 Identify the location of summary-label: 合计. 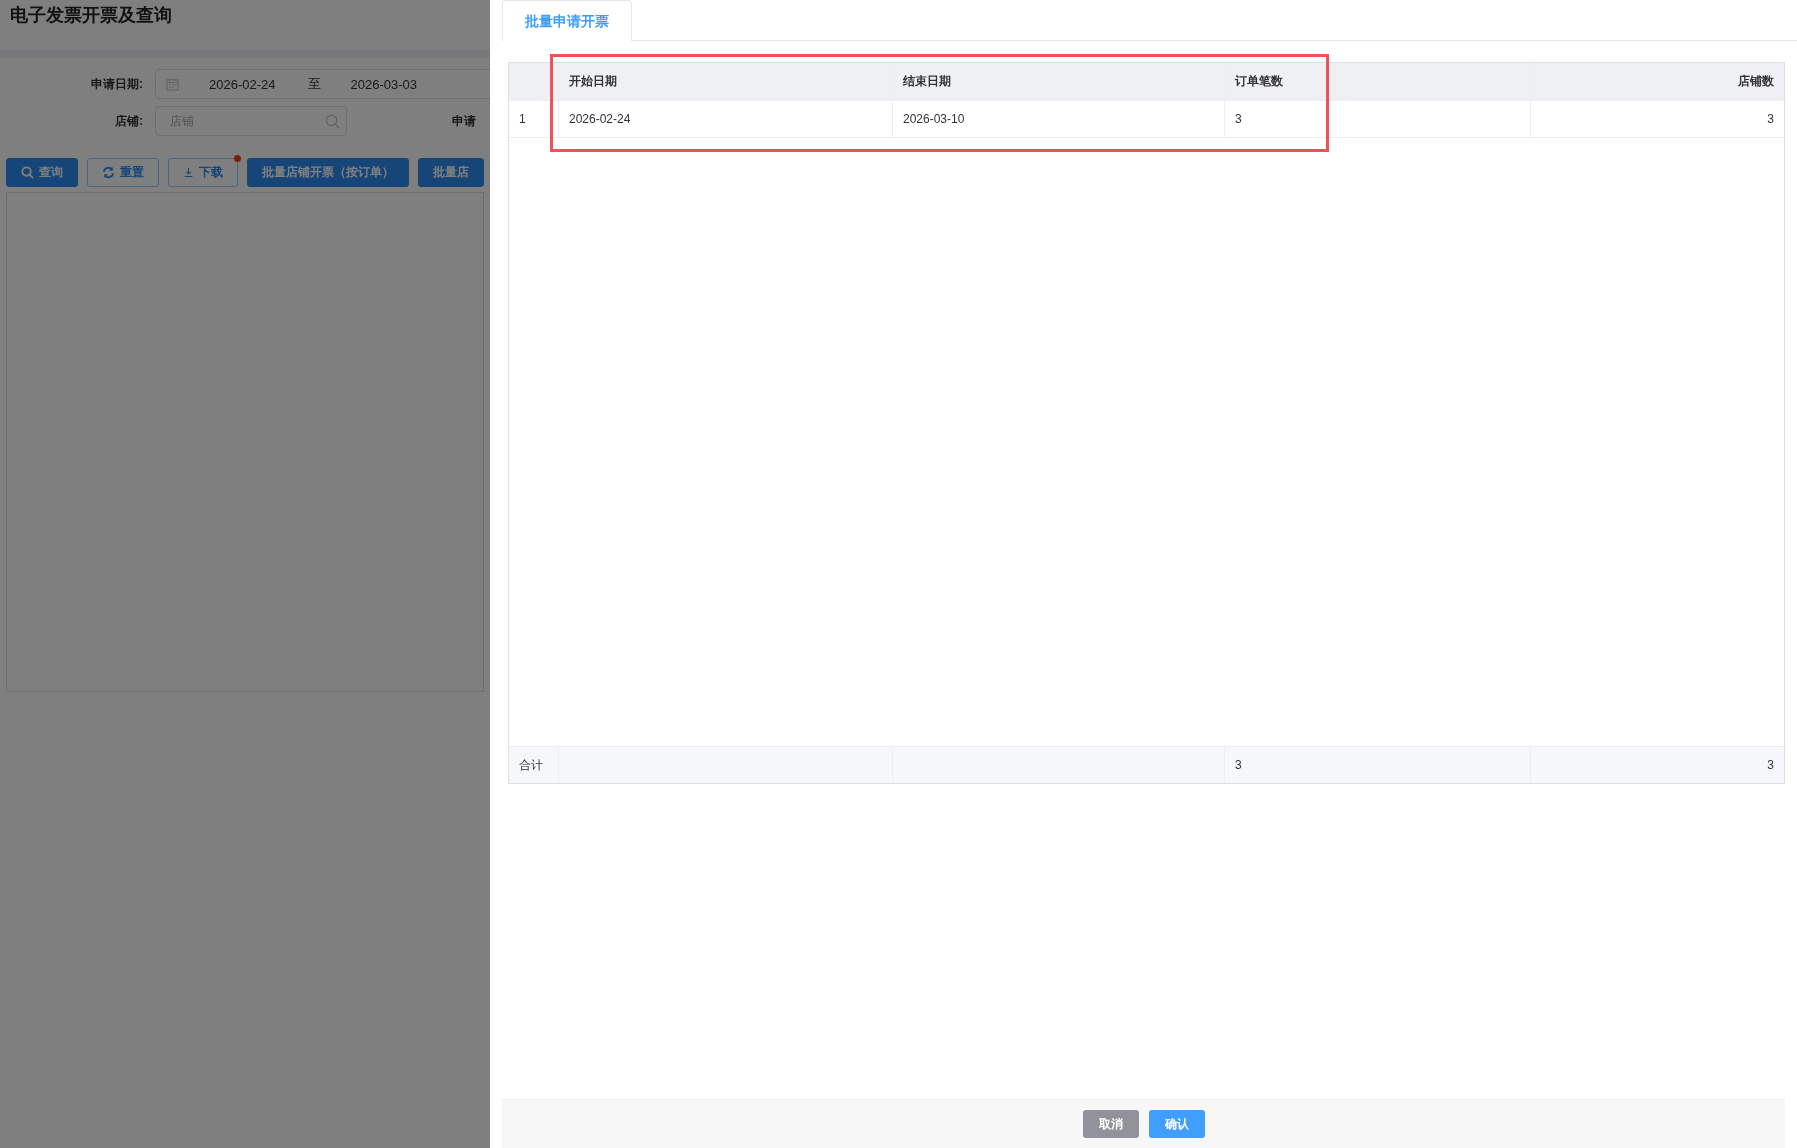
(534, 765).